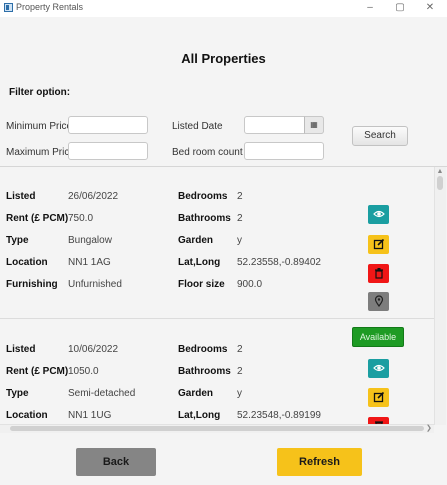 The width and height of the screenshot is (447, 485). What do you see at coordinates (89, 262) in the screenshot?
I see `value-location: NN1 1AG` at bounding box center [89, 262].